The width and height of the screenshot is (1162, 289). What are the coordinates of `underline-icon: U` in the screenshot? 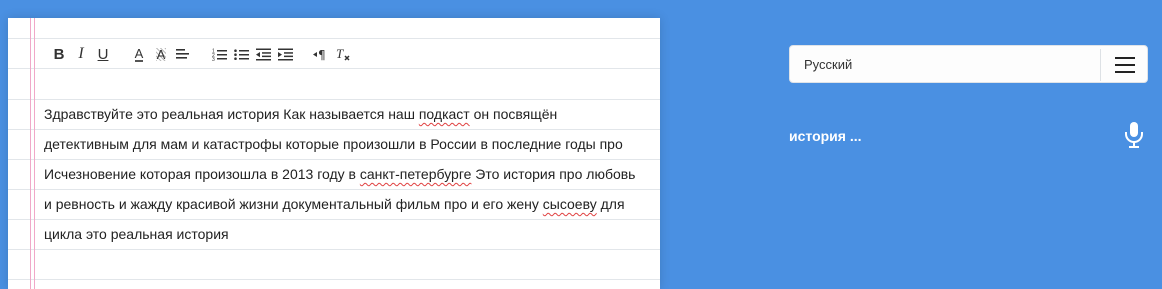 It's located at (103, 54).